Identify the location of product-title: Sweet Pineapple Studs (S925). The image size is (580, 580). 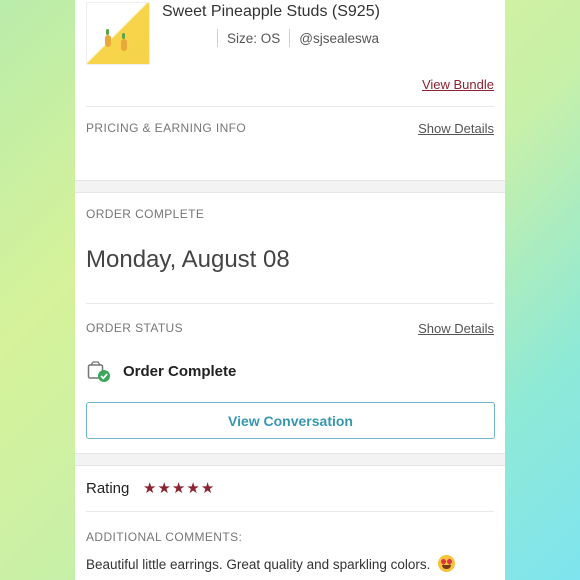
(271, 12).